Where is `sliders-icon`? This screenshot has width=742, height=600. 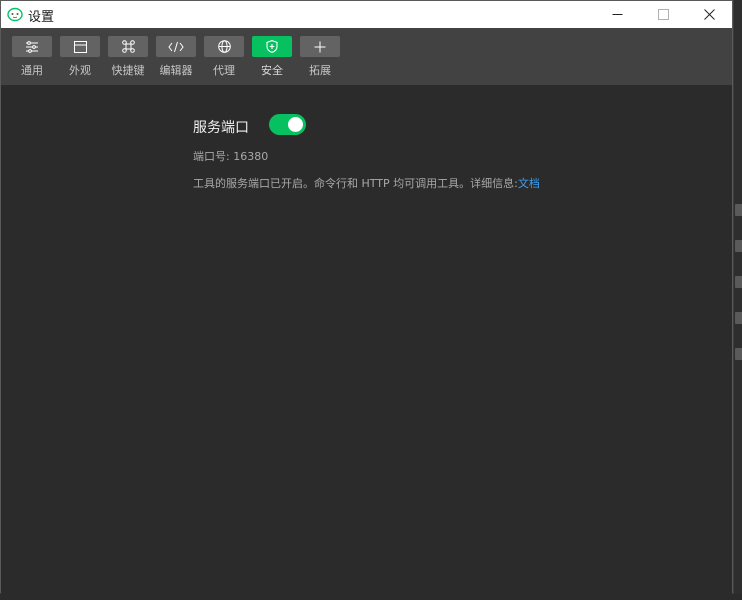
sliders-icon is located at coordinates (32, 46).